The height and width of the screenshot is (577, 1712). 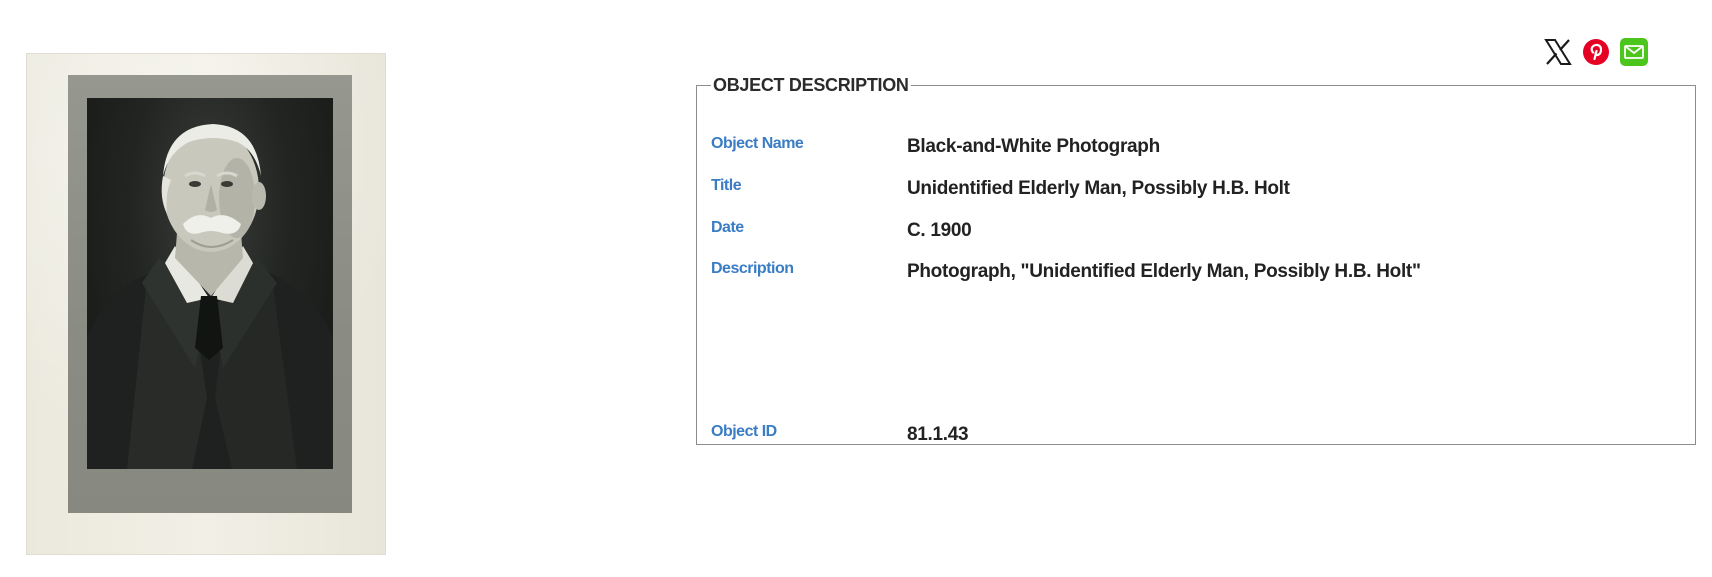 What do you see at coordinates (757, 143) in the screenshot?
I see `field-label: Object Name` at bounding box center [757, 143].